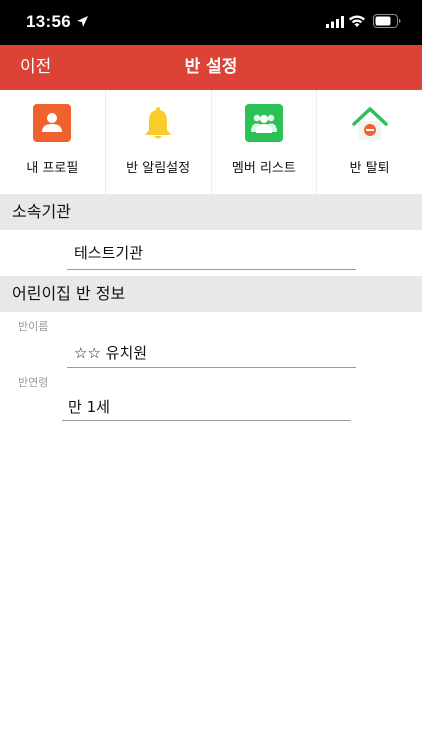 This screenshot has width=422, height=750. What do you see at coordinates (357, 21) in the screenshot?
I see `wifi-icon` at bounding box center [357, 21].